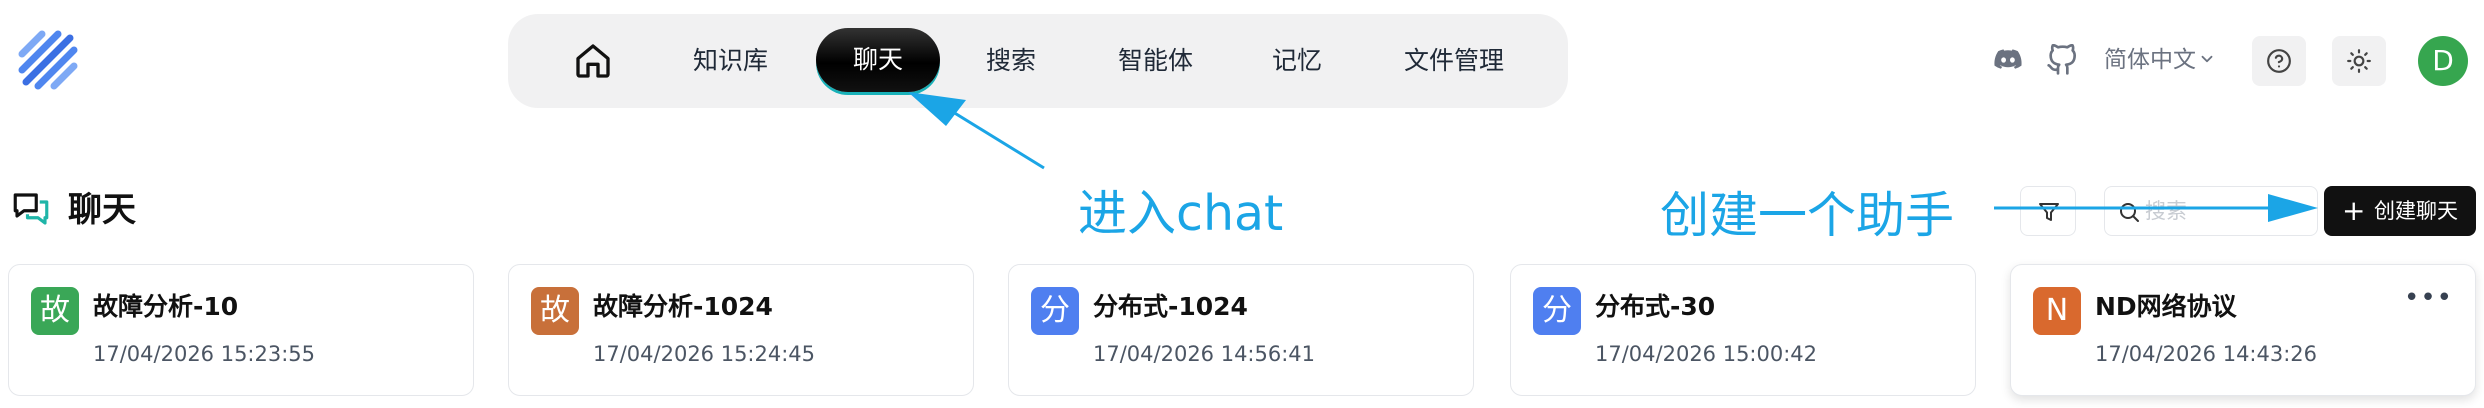 This screenshot has width=2484, height=408. I want to click on card-timestamp: 17/04/2026 15:00:42, so click(1706, 354).